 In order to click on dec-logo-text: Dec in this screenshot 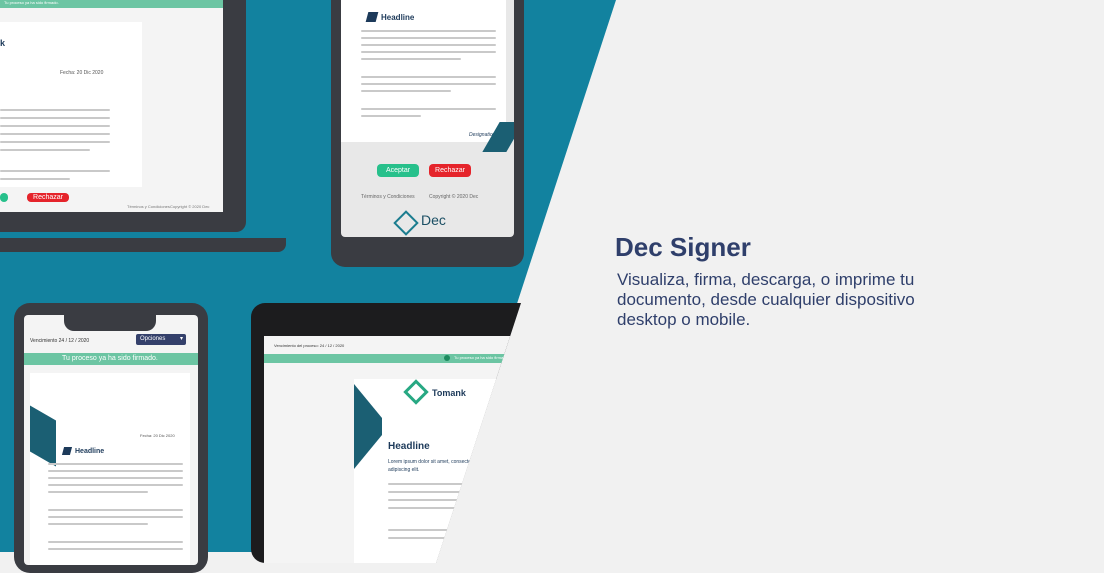, I will do `click(433, 220)`.